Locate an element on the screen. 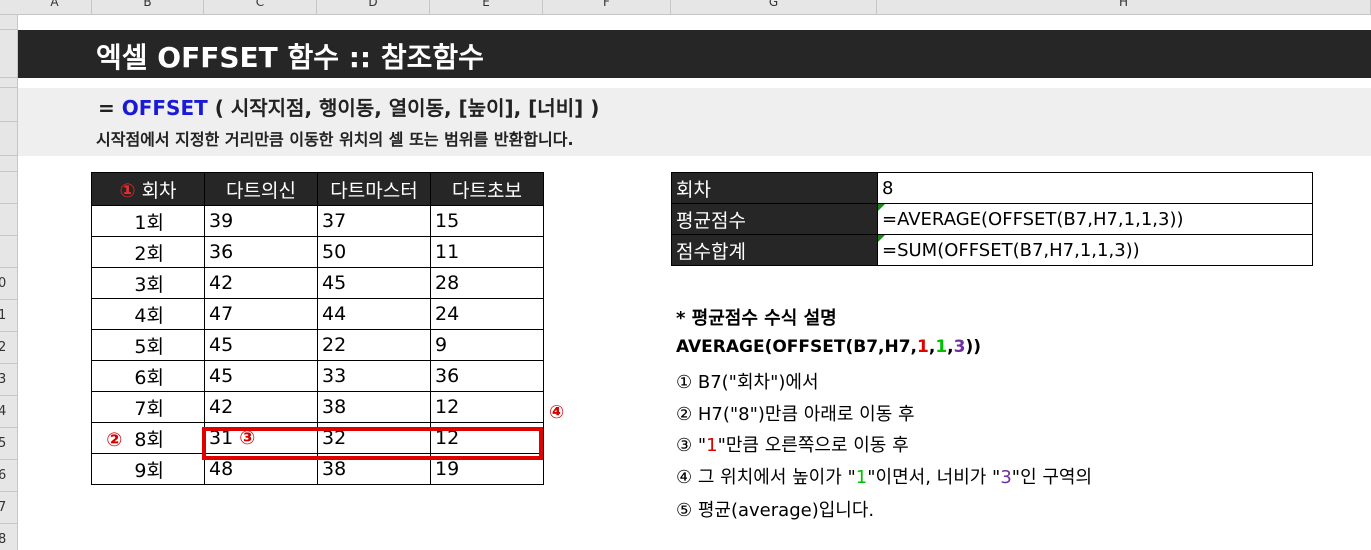 The width and height of the screenshot is (1371, 550). step-text: ③ " is located at coordinates (691, 445).